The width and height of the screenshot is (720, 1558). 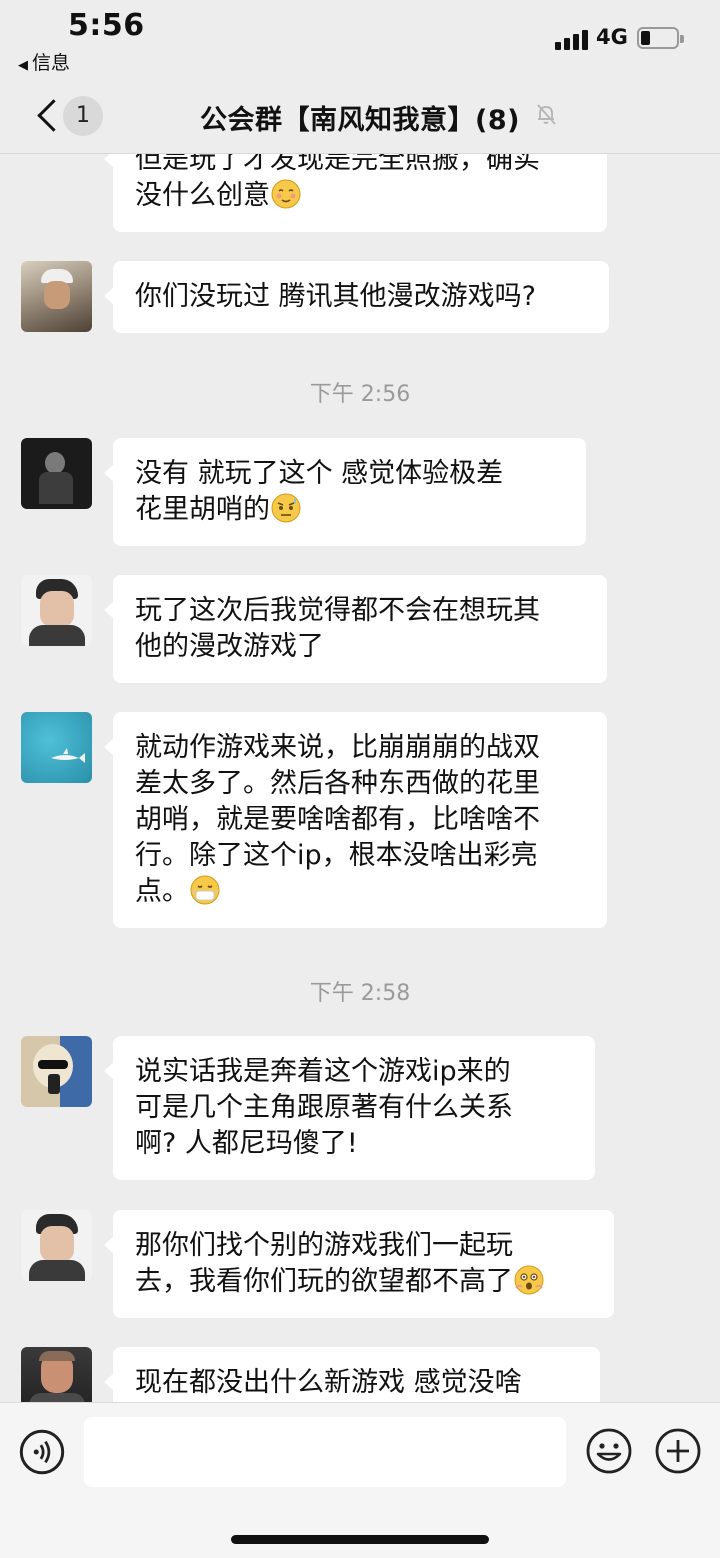 What do you see at coordinates (546, 114) in the screenshot?
I see `mute-bell-icon` at bounding box center [546, 114].